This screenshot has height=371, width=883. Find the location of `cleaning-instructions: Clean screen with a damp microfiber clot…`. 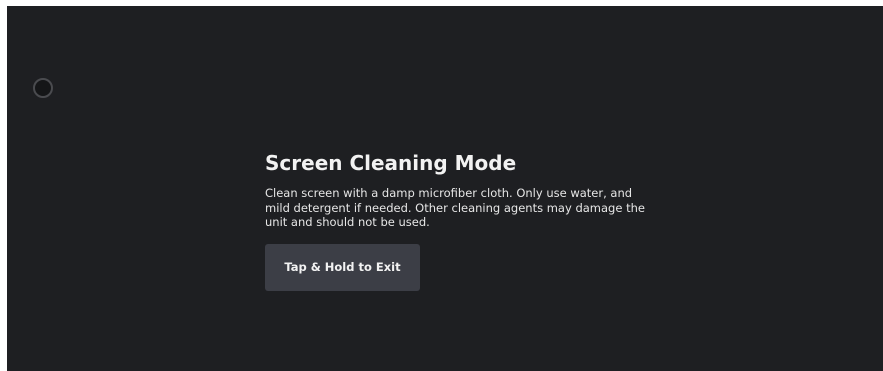

cleaning-instructions: Clean screen with a damp microfiber clot… is located at coordinates (455, 207).